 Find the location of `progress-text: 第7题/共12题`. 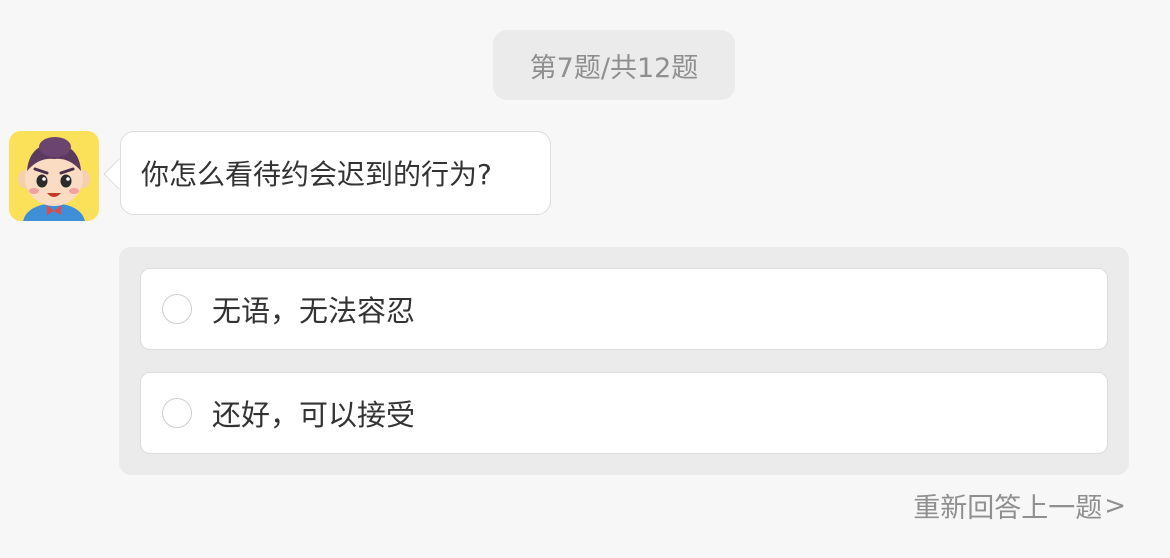

progress-text: 第7题/共12题 is located at coordinates (614, 68).